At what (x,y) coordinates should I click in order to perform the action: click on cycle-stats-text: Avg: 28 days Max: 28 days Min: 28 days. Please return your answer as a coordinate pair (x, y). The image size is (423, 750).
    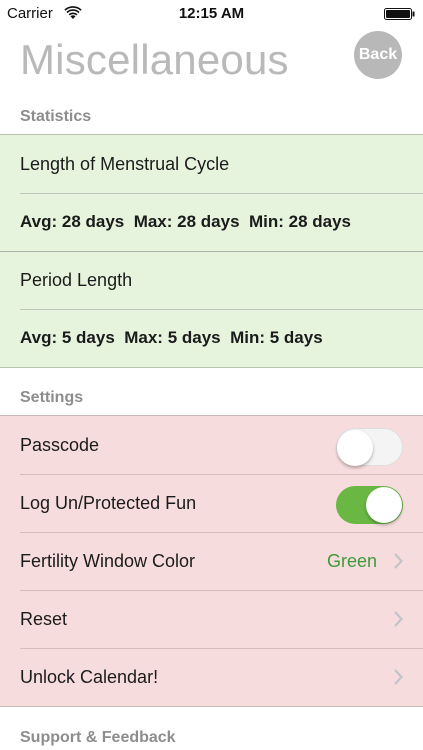
    Looking at the image, I should click on (186, 221).